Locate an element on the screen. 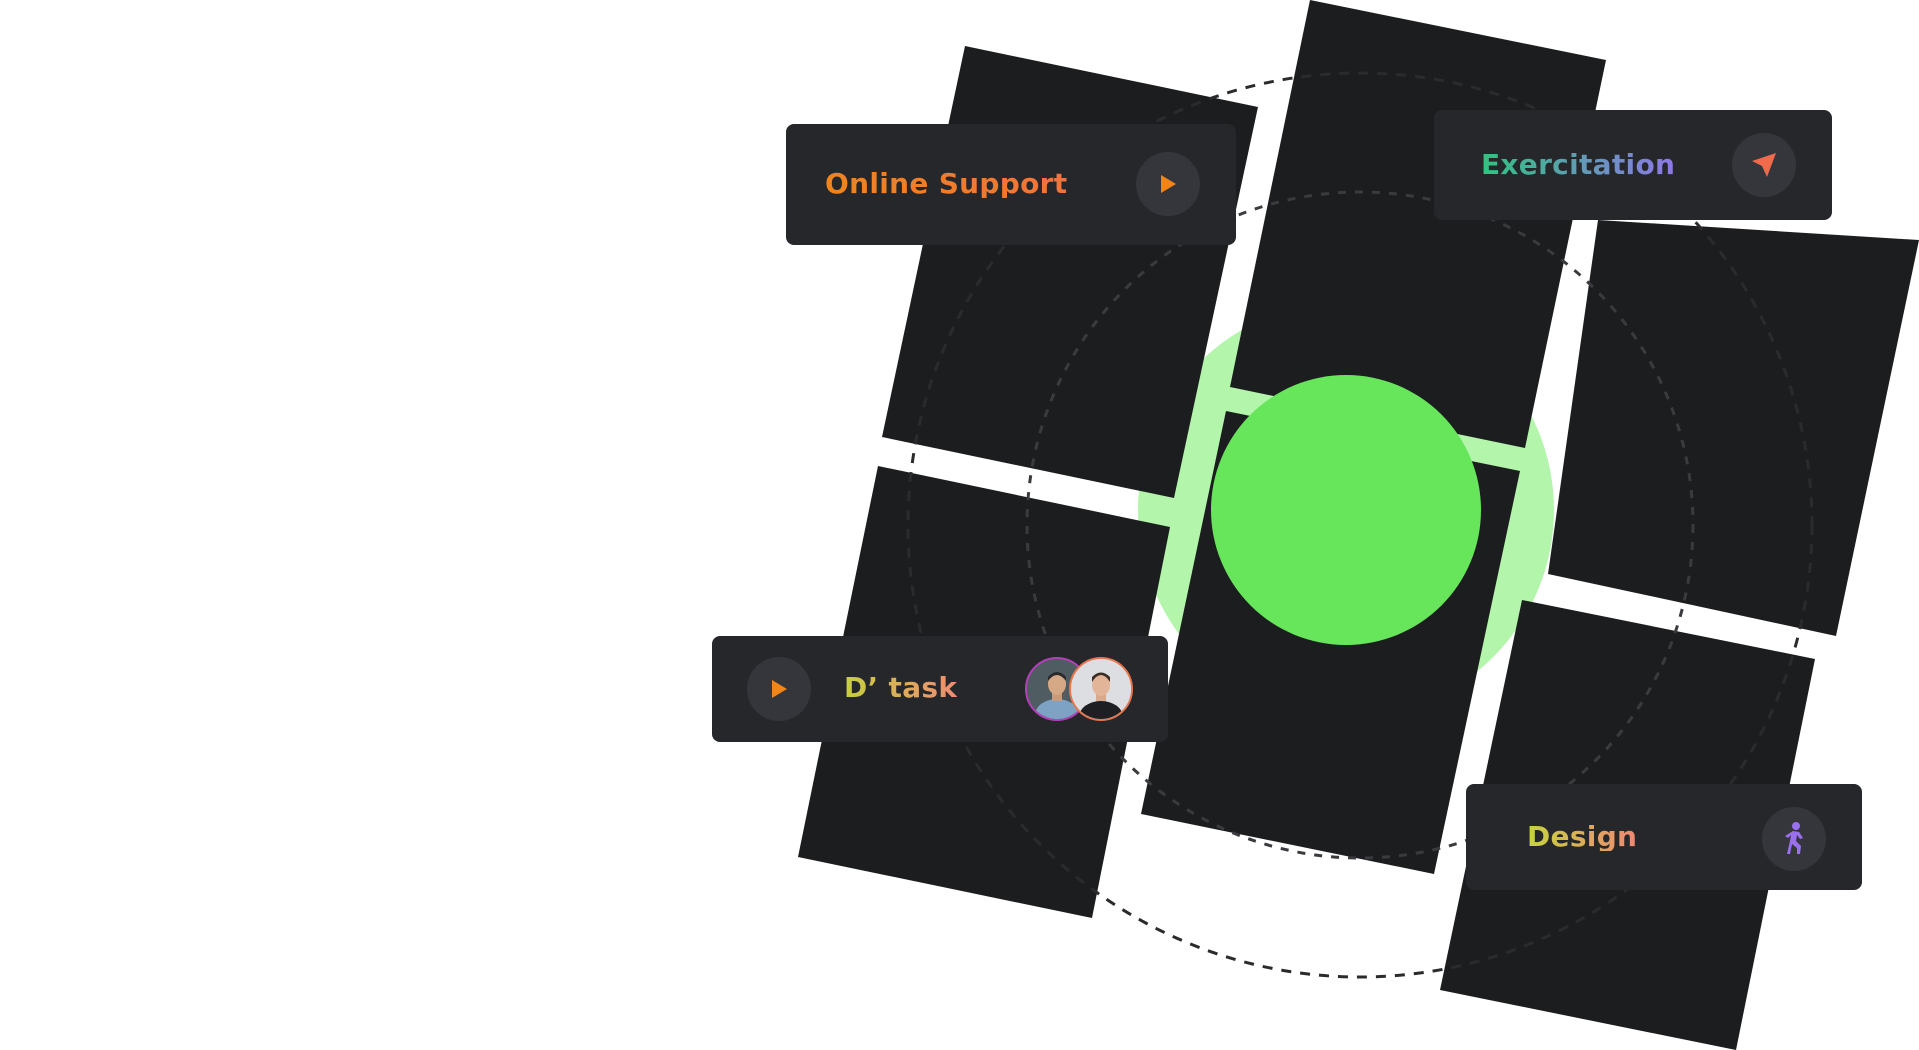 This screenshot has height=1050, width=1919. design-label: Design is located at coordinates (1582, 836).